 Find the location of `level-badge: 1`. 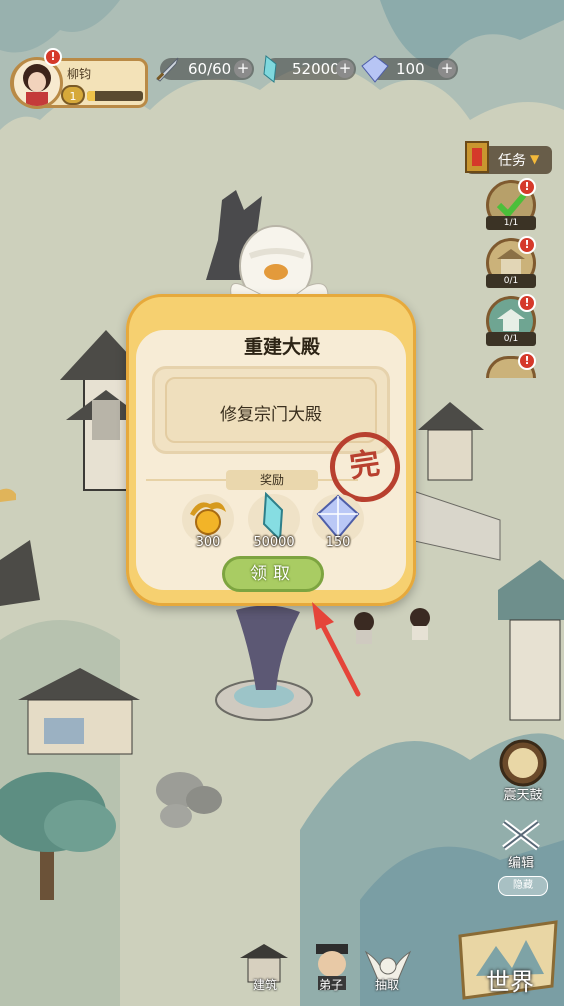

level-badge: 1 is located at coordinates (73, 95).